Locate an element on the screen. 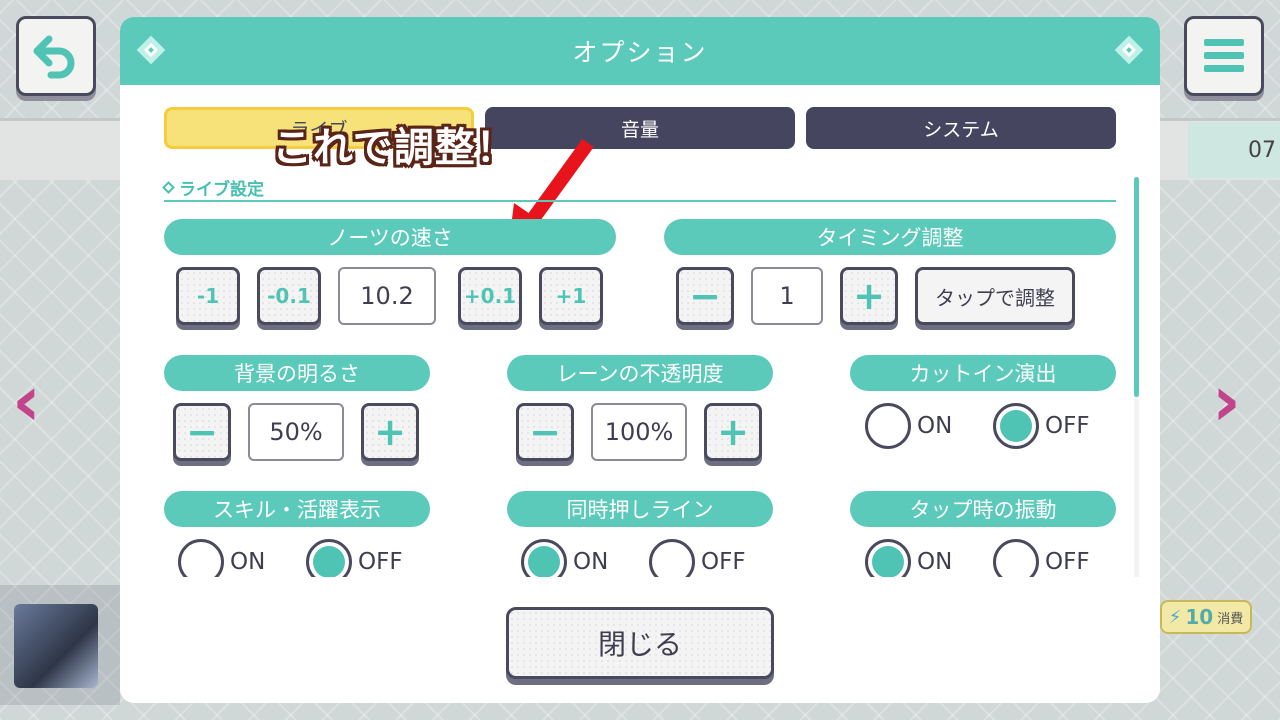 The image size is (1280, 720). bg-brightness-minus-button: − is located at coordinates (202, 432).